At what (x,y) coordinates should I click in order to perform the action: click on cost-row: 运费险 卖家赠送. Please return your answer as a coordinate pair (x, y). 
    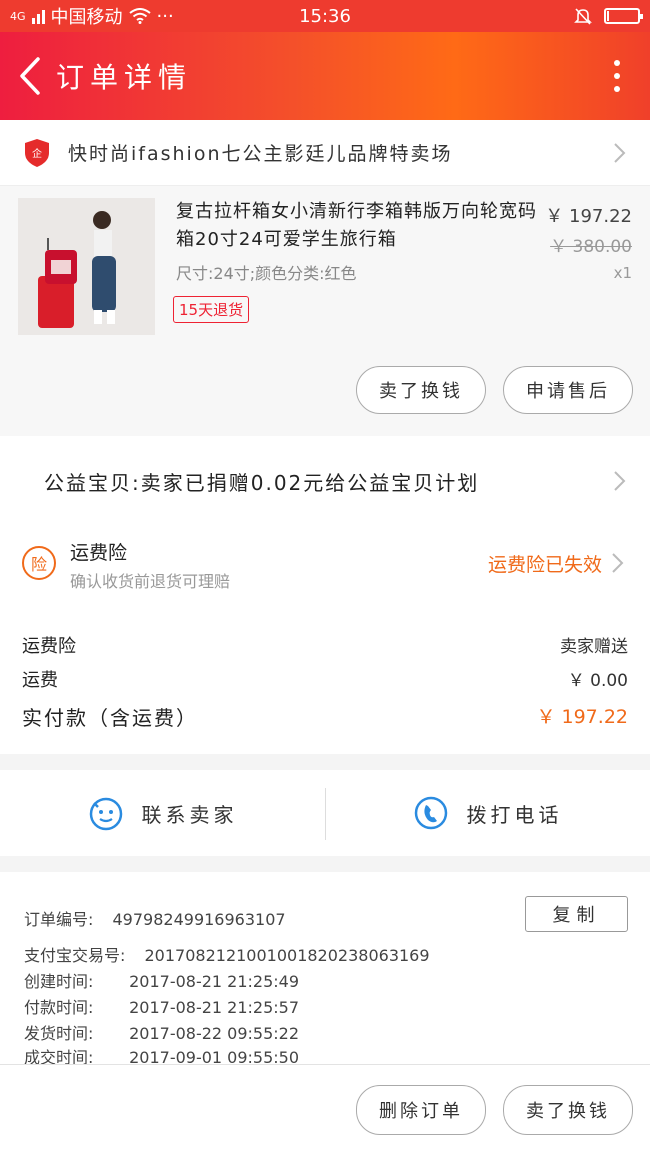
    Looking at the image, I should click on (325, 645).